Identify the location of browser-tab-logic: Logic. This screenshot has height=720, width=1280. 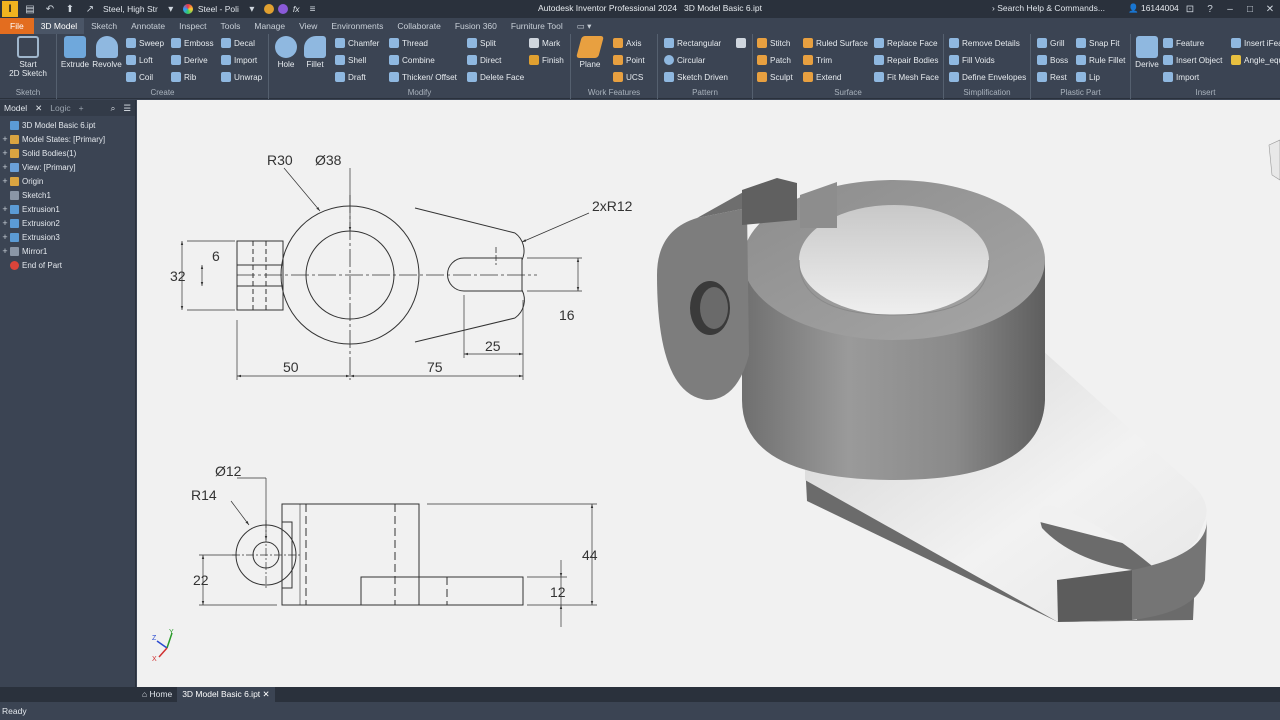
(60, 108).